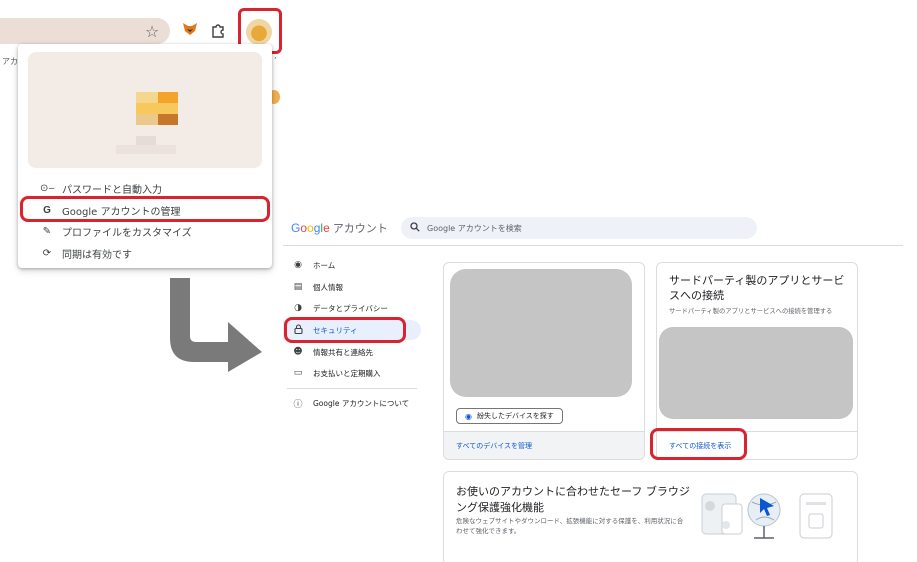  I want to click on card-title: サードパーティ製のアプリとサービスへの接続, so click(757, 288).